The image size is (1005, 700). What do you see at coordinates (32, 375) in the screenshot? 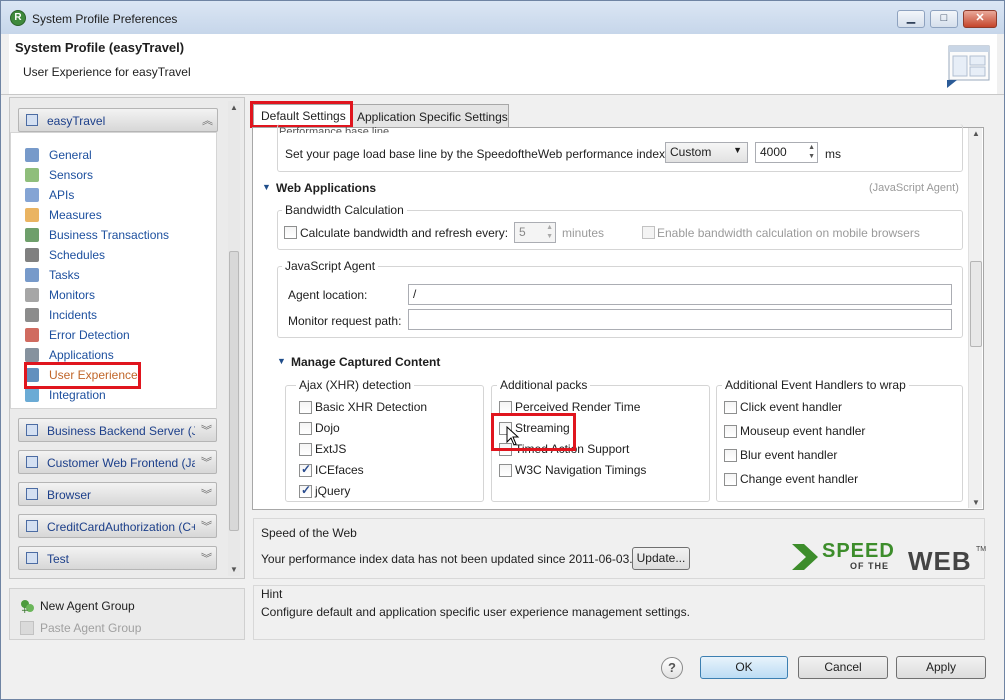
I see `user-experience-icon` at bounding box center [32, 375].